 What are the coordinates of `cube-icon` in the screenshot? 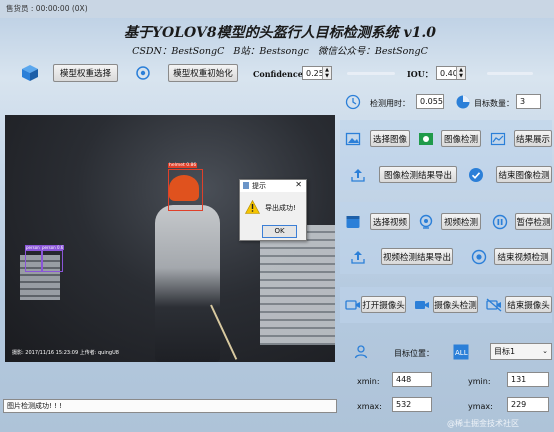 It's located at (30, 73).